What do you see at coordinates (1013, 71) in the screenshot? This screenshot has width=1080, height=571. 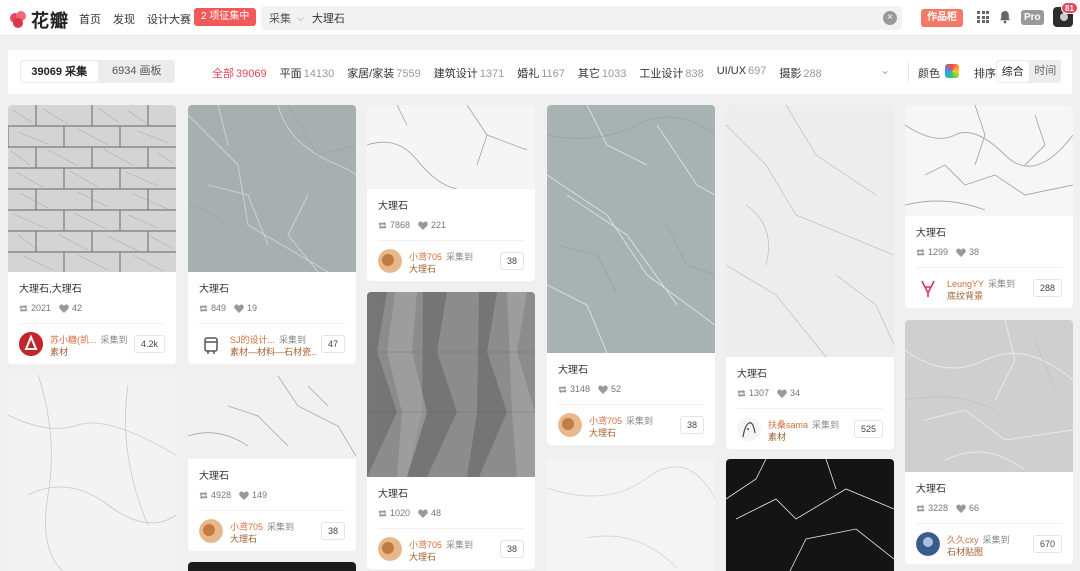 I see `sort-comprehensive: 综合` at bounding box center [1013, 71].